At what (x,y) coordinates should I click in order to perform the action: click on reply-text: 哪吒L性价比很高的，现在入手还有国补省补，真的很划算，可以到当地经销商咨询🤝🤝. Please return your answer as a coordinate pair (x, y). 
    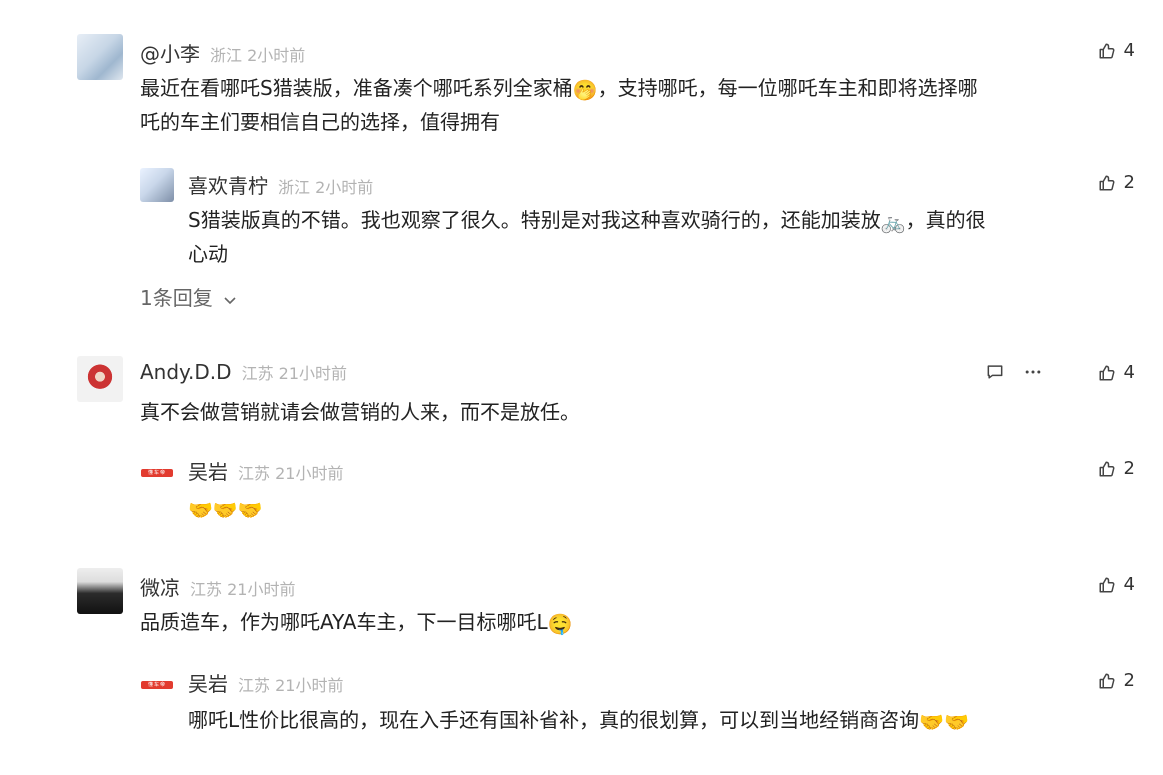
    Looking at the image, I should click on (578, 721).